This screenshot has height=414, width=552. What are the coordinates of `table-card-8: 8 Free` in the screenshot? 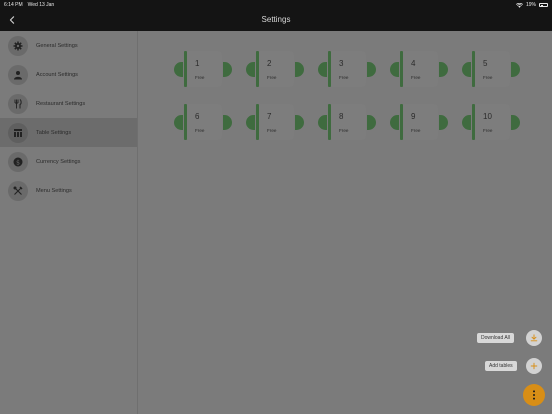 It's located at (347, 122).